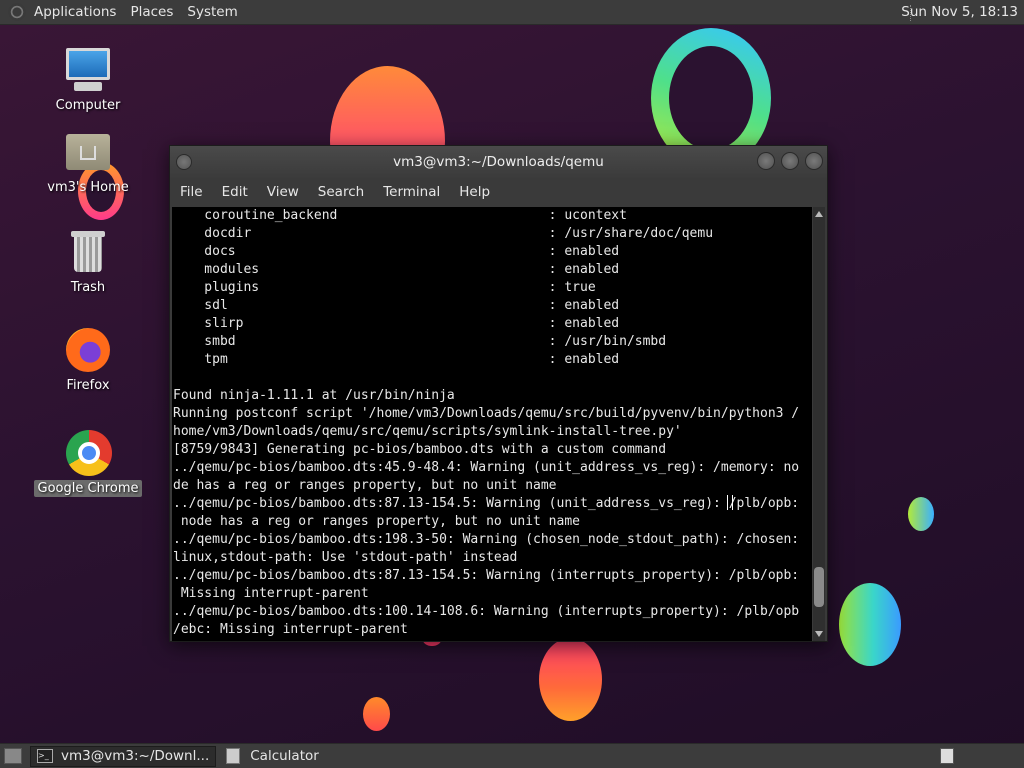 This screenshot has height=768, width=1024. What do you see at coordinates (814, 161) in the screenshot?
I see `close-button` at bounding box center [814, 161].